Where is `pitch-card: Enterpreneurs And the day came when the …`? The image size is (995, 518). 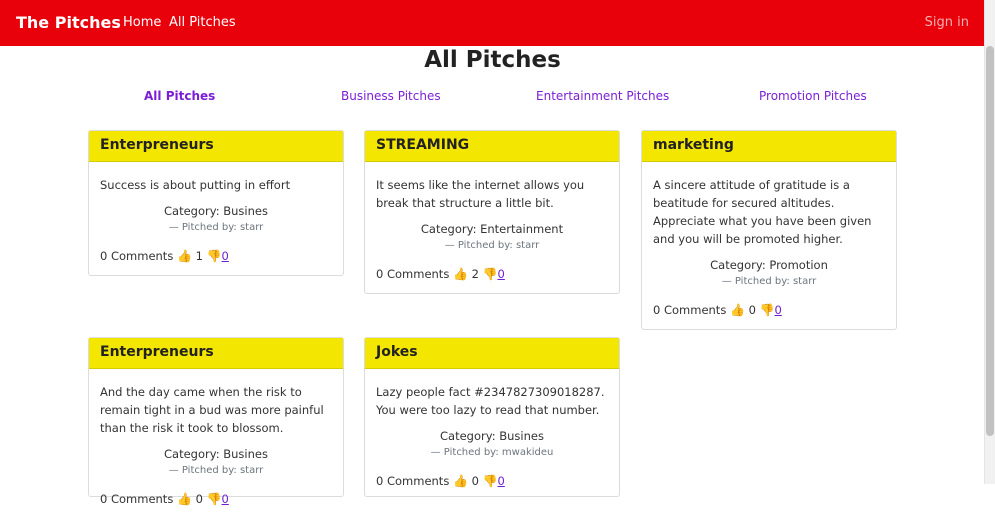
pitch-card: Enterpreneurs And the day came when the … is located at coordinates (216, 421).